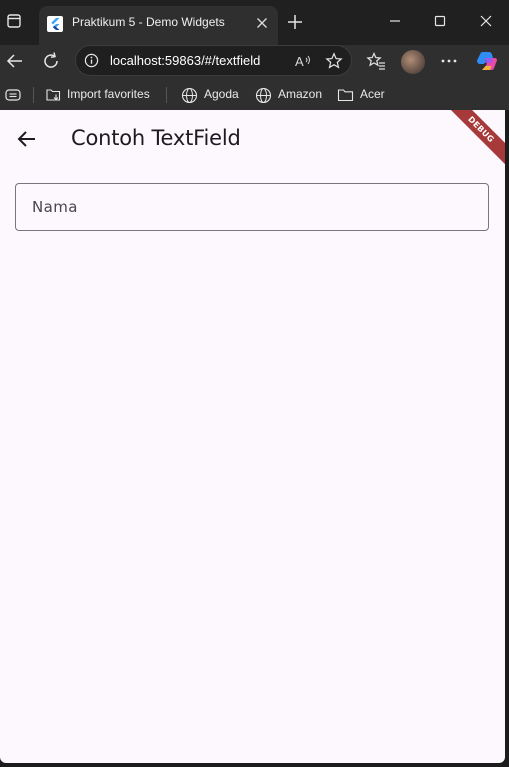 This screenshot has width=509, height=767. I want to click on maximize-icon, so click(440, 21).